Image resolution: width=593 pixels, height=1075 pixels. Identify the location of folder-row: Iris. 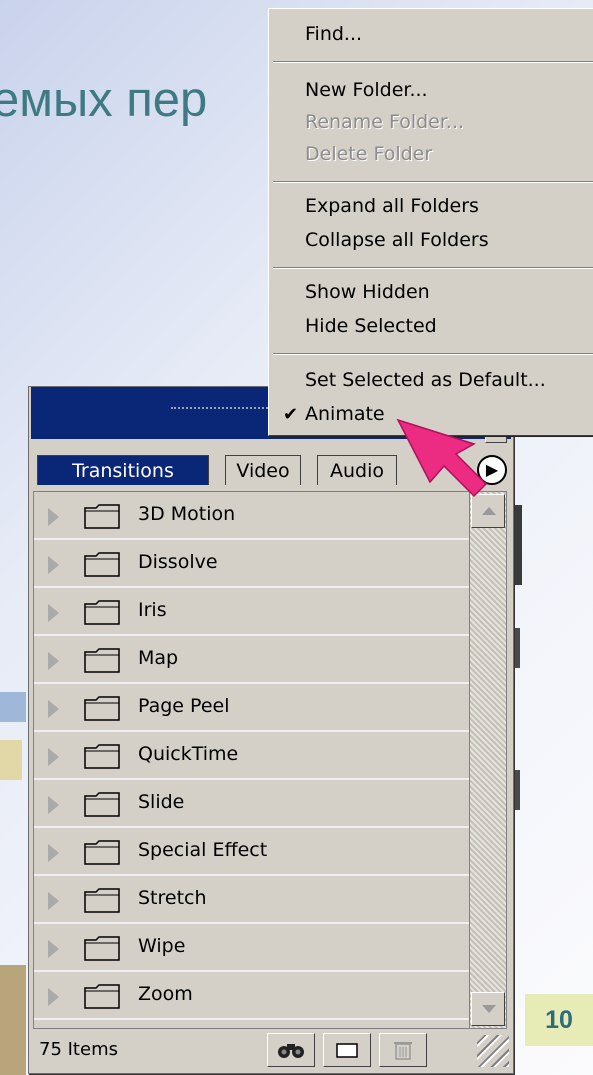
(253, 613).